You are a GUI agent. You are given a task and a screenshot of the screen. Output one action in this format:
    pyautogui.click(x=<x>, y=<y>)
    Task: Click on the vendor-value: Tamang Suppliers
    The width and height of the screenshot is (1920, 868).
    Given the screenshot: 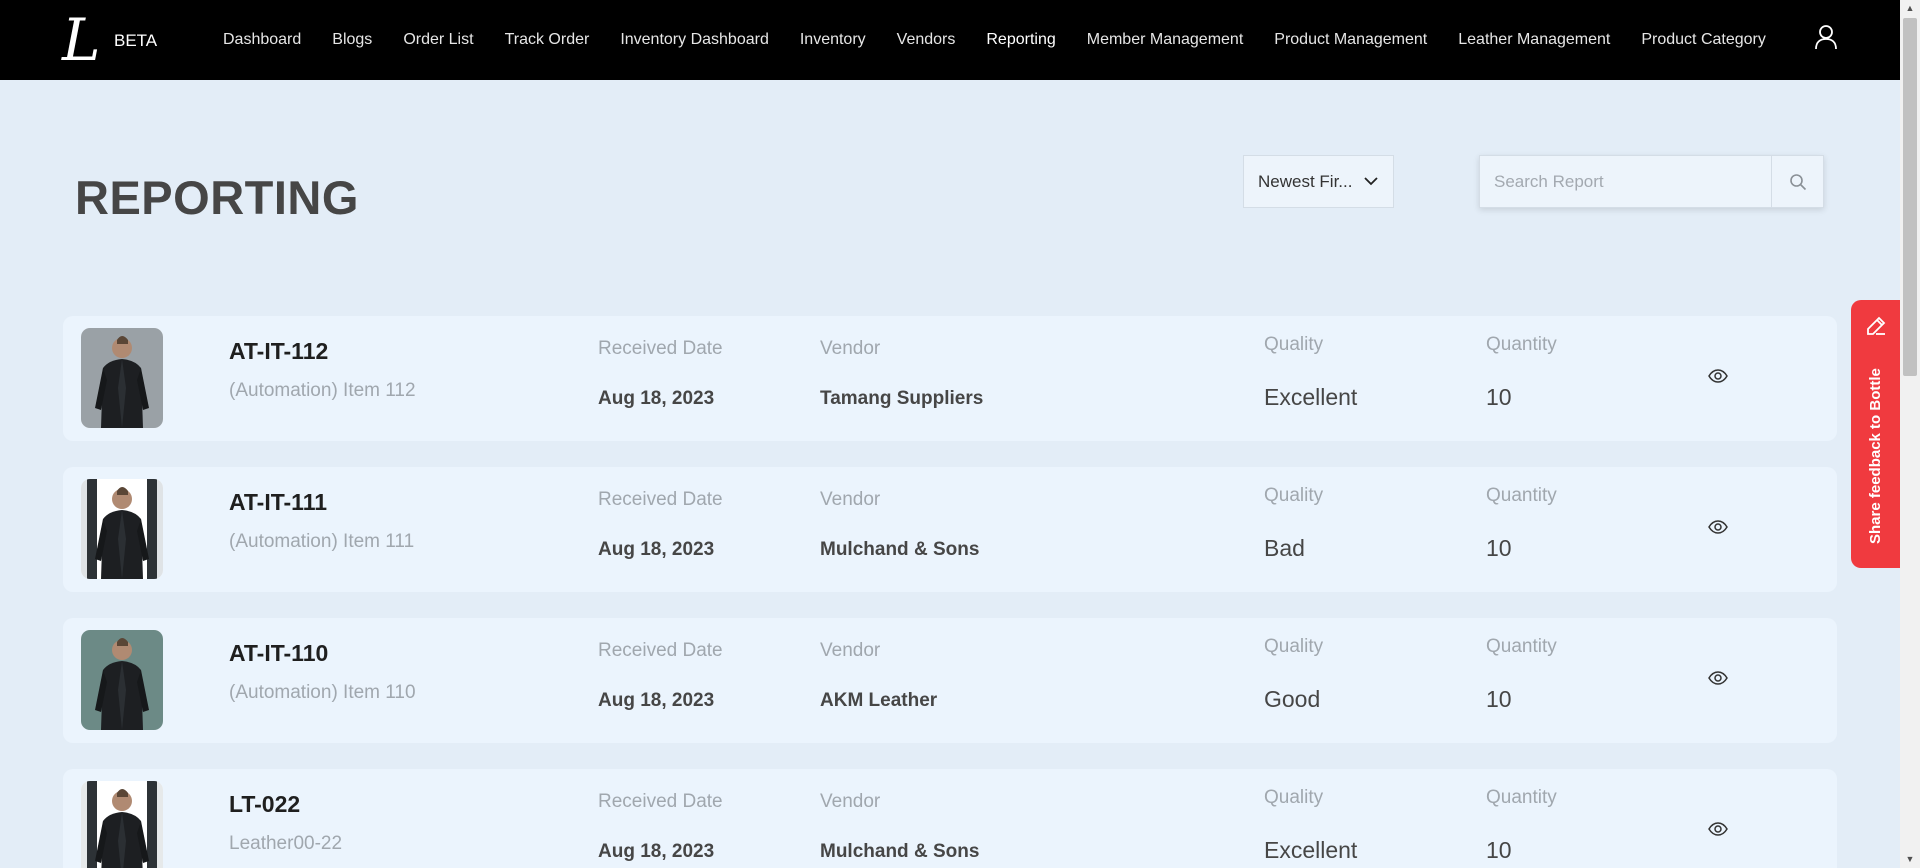 What is the action you would take?
    pyautogui.click(x=902, y=398)
    